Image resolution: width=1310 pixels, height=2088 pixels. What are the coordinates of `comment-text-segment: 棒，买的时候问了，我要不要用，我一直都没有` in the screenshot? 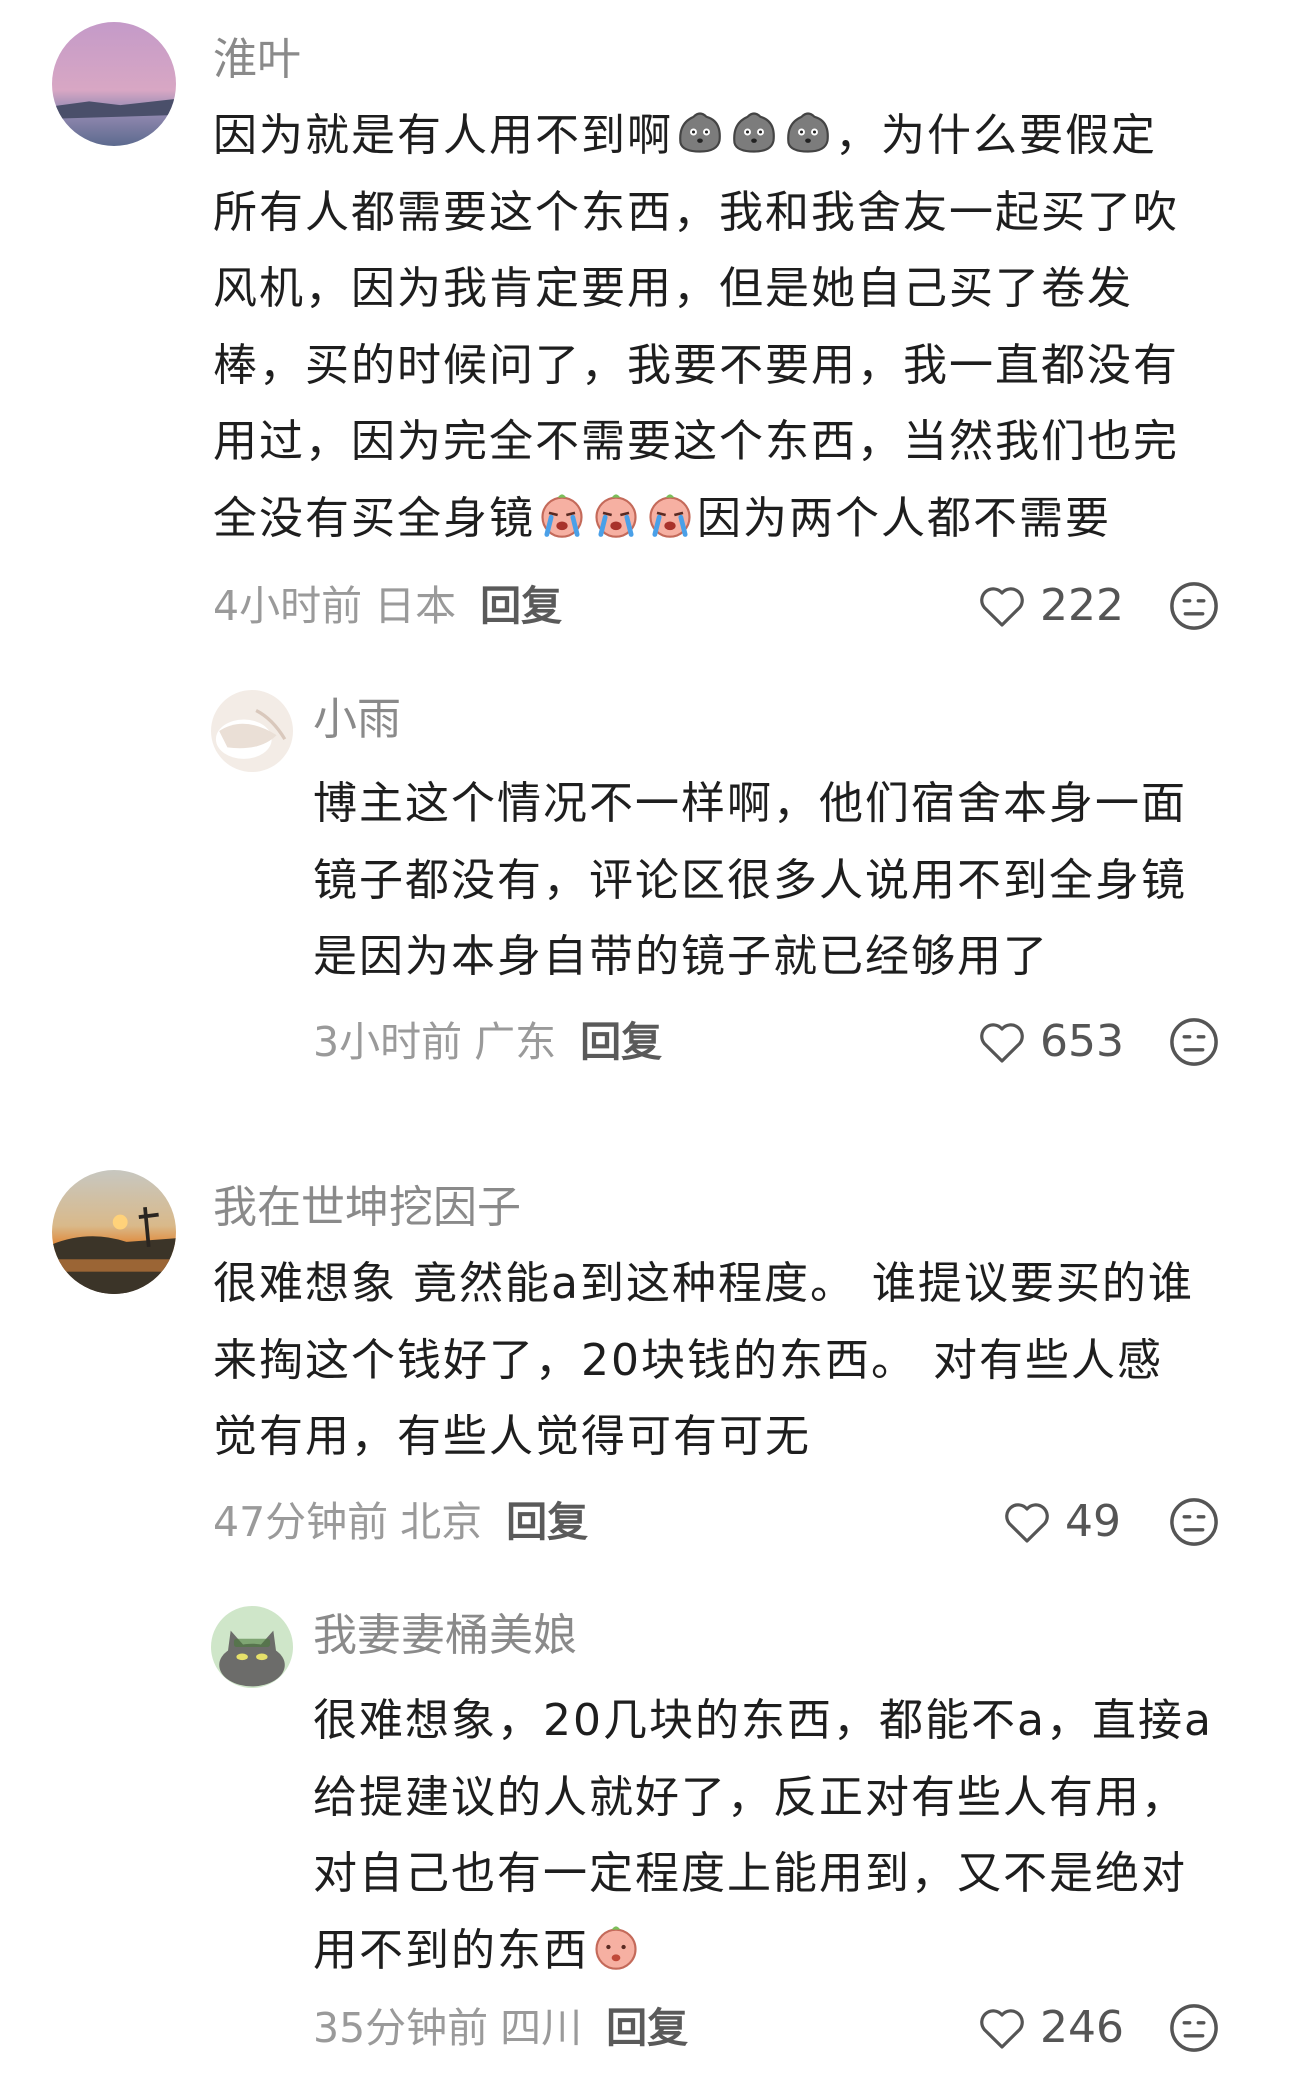 It's located at (696, 365).